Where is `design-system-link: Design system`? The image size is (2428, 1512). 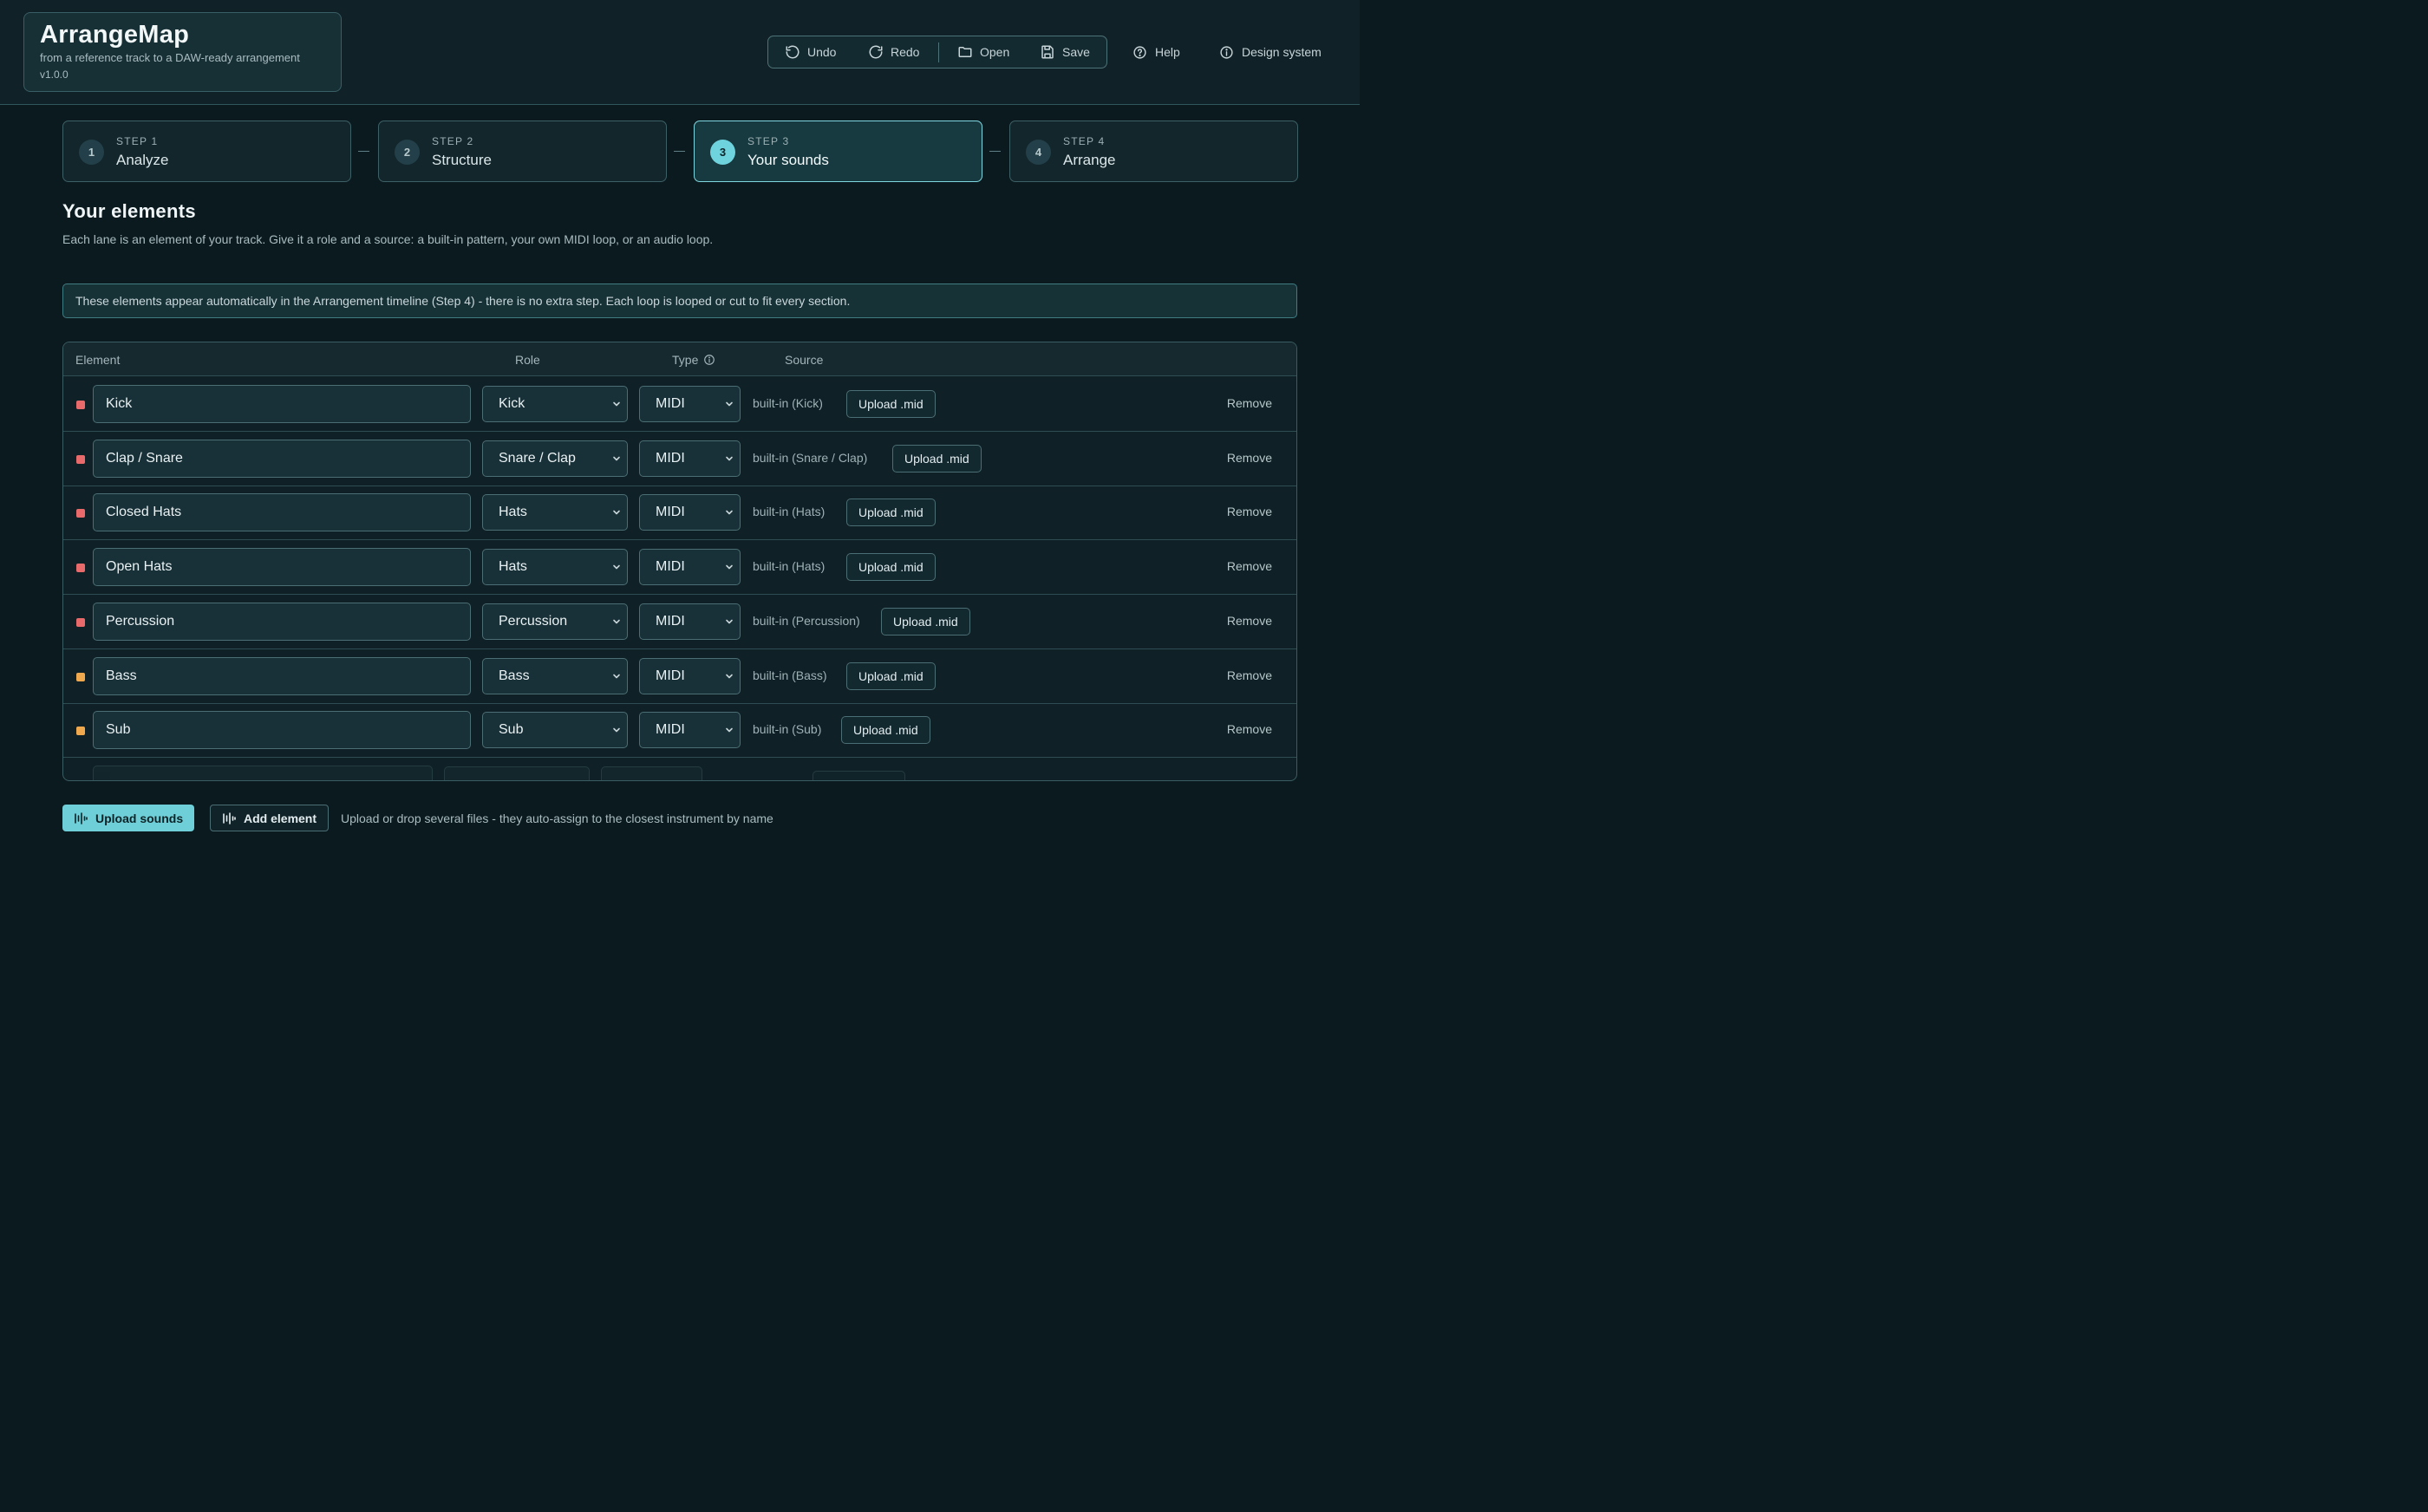 design-system-link: Design system is located at coordinates (1270, 52).